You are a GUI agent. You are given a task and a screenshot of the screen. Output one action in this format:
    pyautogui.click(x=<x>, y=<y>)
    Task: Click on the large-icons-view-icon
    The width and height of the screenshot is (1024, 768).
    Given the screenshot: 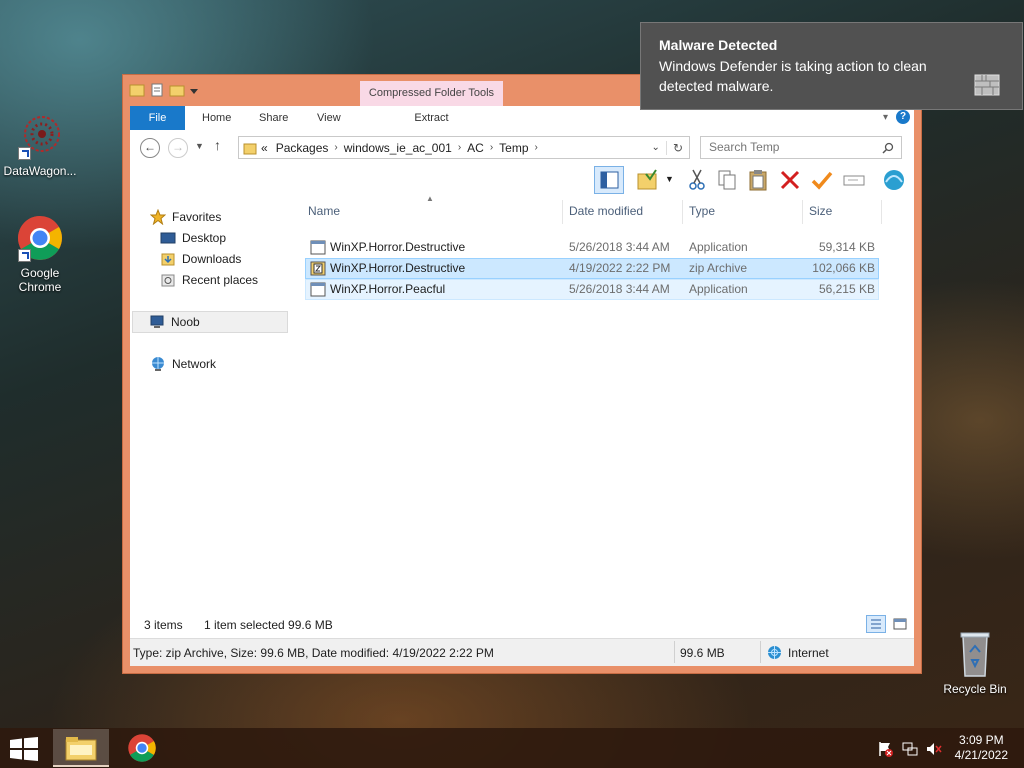 What is the action you would take?
    pyautogui.click(x=900, y=624)
    